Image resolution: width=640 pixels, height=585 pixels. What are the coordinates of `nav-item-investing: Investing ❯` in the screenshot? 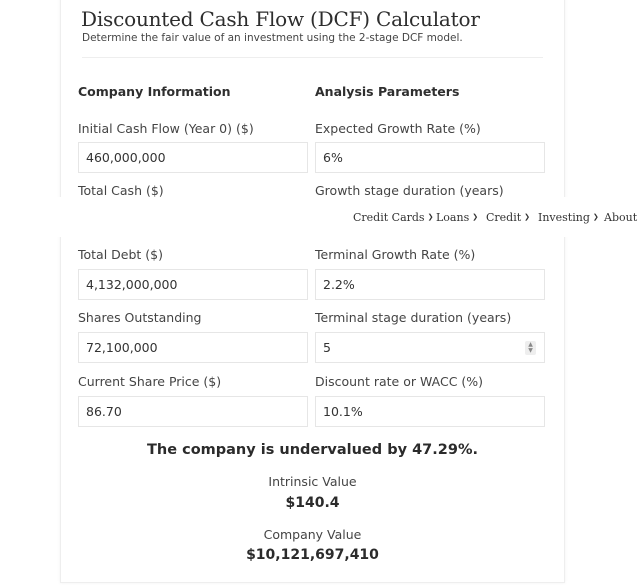 It's located at (568, 217).